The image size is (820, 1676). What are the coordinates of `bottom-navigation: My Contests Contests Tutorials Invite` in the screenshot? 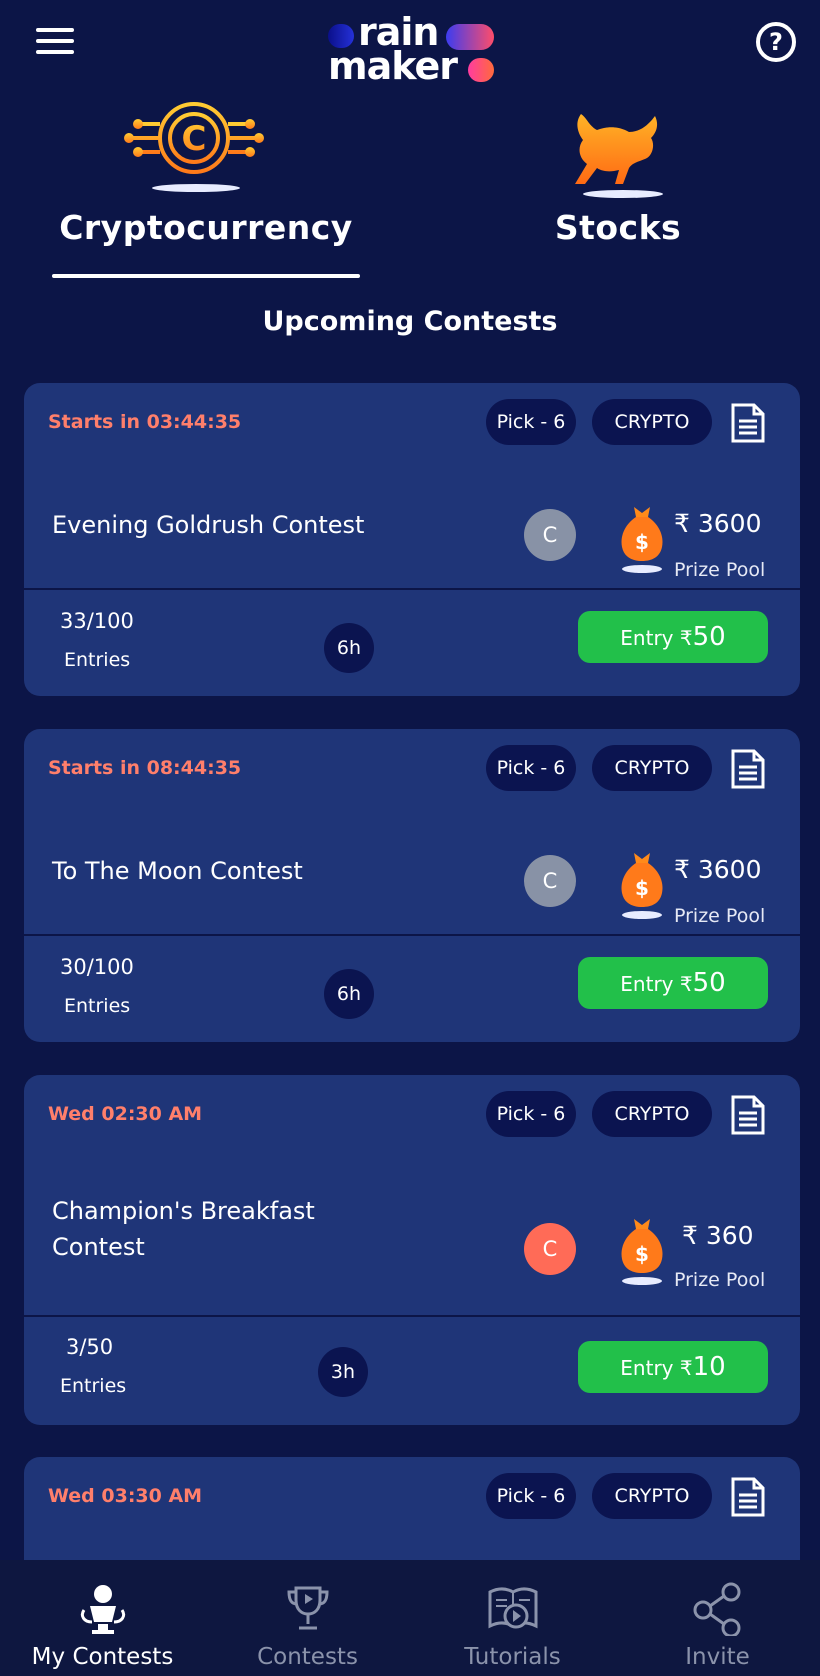 It's located at (410, 1618).